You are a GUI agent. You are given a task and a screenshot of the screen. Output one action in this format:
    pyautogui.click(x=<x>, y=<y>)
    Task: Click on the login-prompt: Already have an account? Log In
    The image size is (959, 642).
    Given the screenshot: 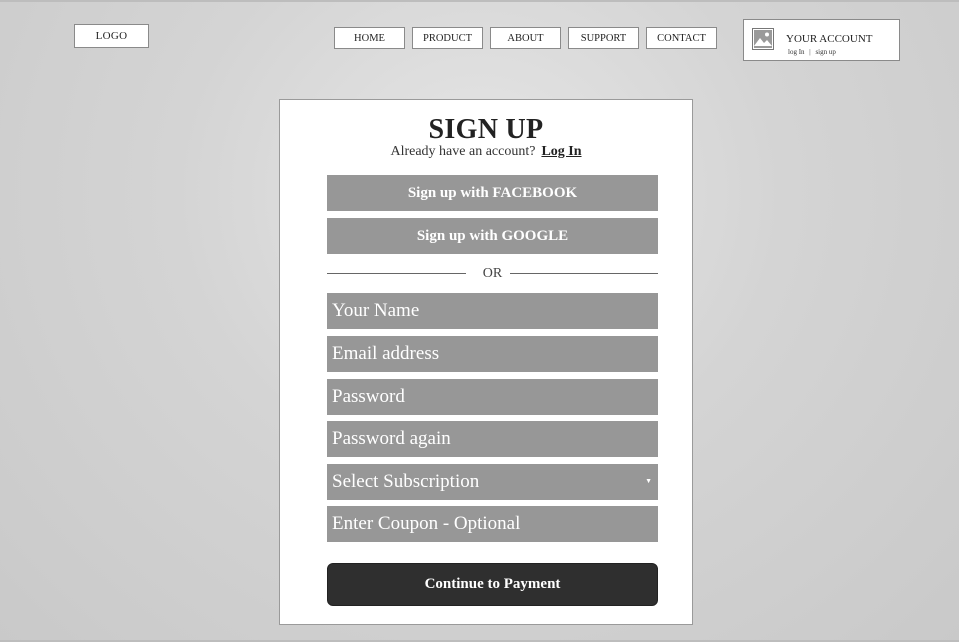 What is the action you would take?
    pyautogui.click(x=486, y=152)
    